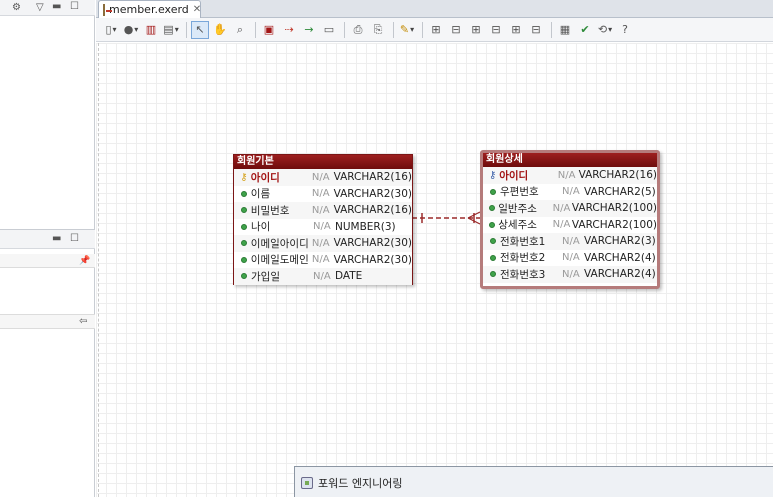  Describe the element at coordinates (378, 30) in the screenshot. I see `print-preview-icon: ⎘` at that location.